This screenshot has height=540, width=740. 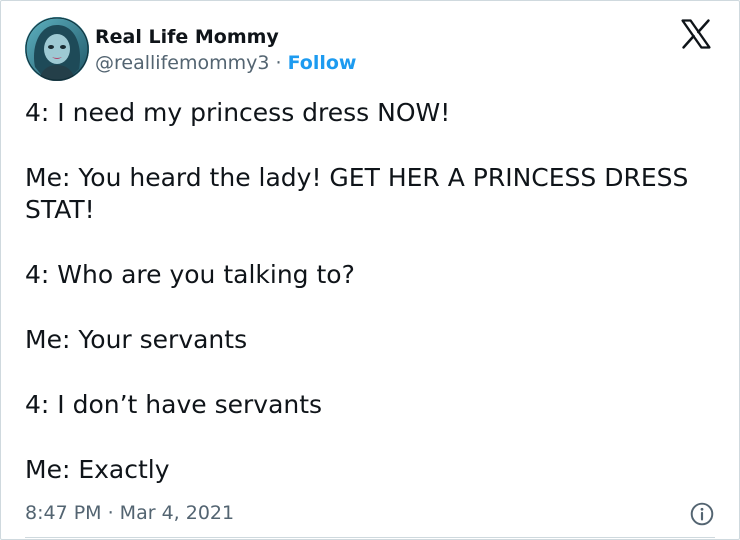 What do you see at coordinates (174, 404) in the screenshot?
I see `tweet-paragraph: 4: I don’t have servants` at bounding box center [174, 404].